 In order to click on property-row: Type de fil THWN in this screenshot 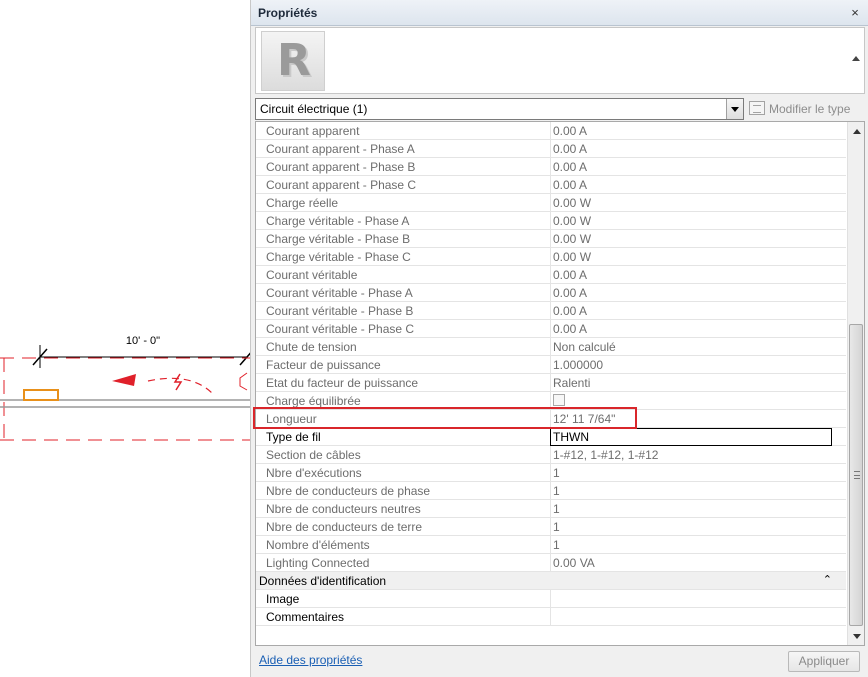, I will do `click(551, 437)`.